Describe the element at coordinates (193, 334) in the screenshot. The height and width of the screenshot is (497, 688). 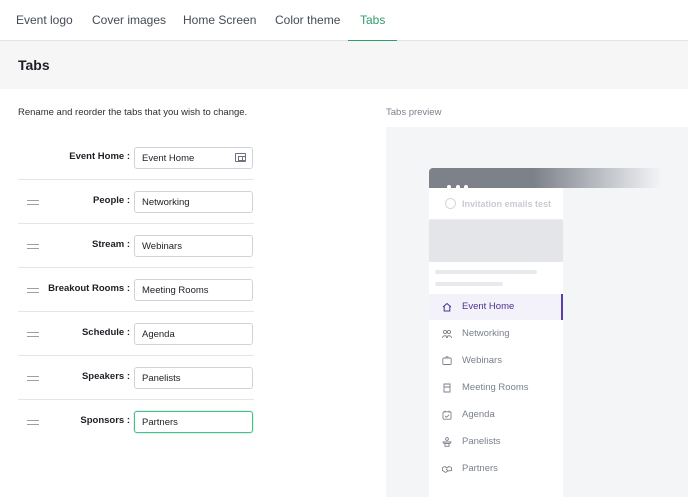
I see `schedule-input` at that location.